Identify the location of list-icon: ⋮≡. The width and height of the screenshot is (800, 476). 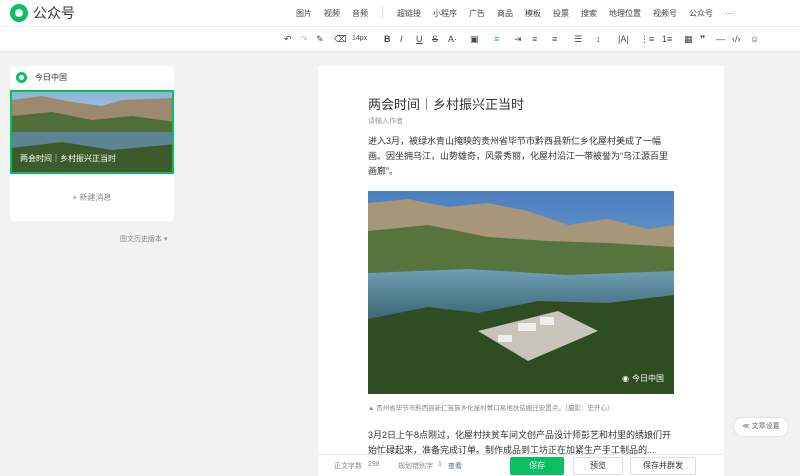
(647, 39).